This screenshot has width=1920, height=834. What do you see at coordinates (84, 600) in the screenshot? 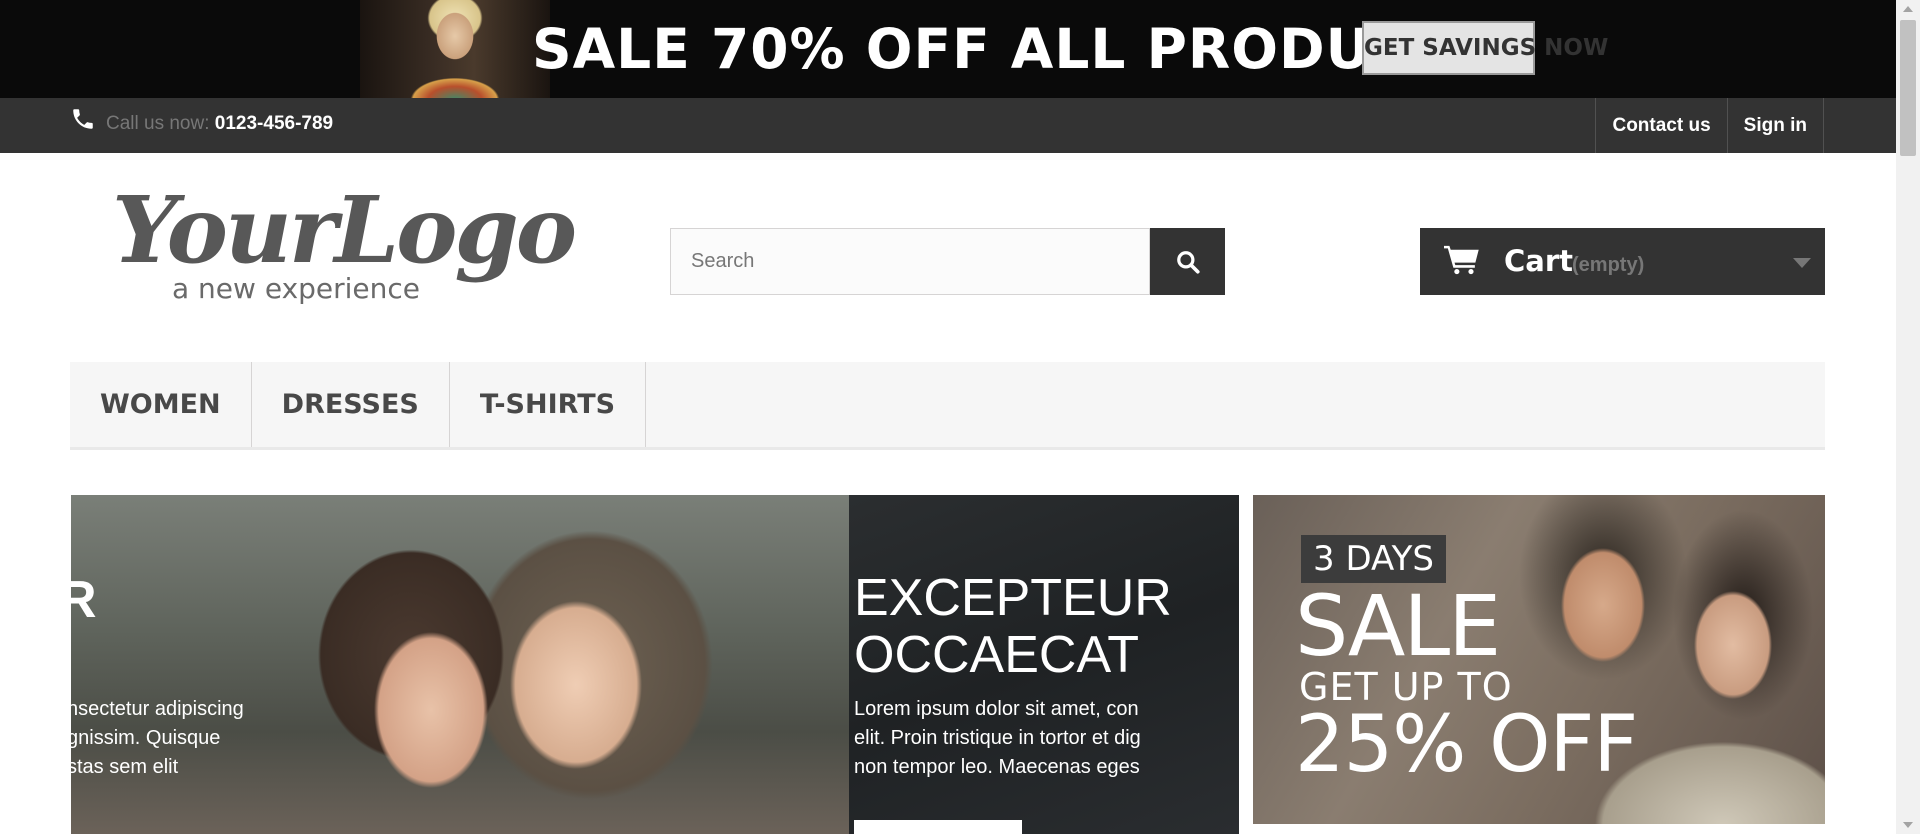
I see `previous-slide-title-fragment: R` at bounding box center [84, 600].